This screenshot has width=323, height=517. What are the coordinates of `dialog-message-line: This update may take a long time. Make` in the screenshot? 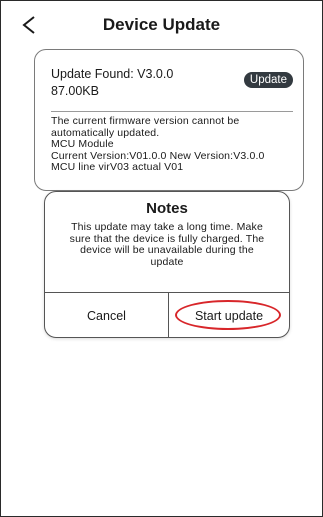 It's located at (167, 227).